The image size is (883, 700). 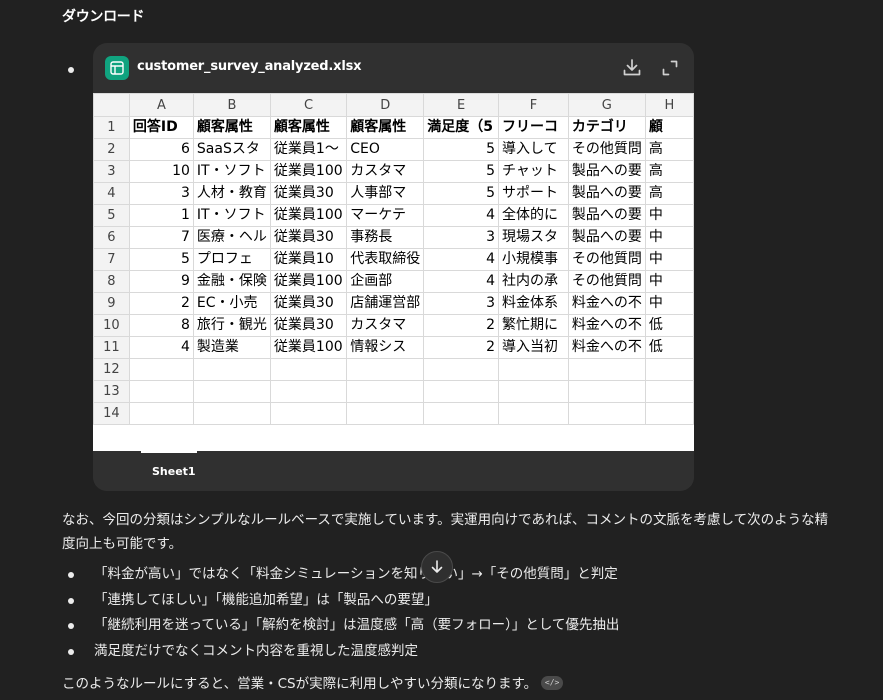 I want to click on cell: 1, so click(x=161, y=215).